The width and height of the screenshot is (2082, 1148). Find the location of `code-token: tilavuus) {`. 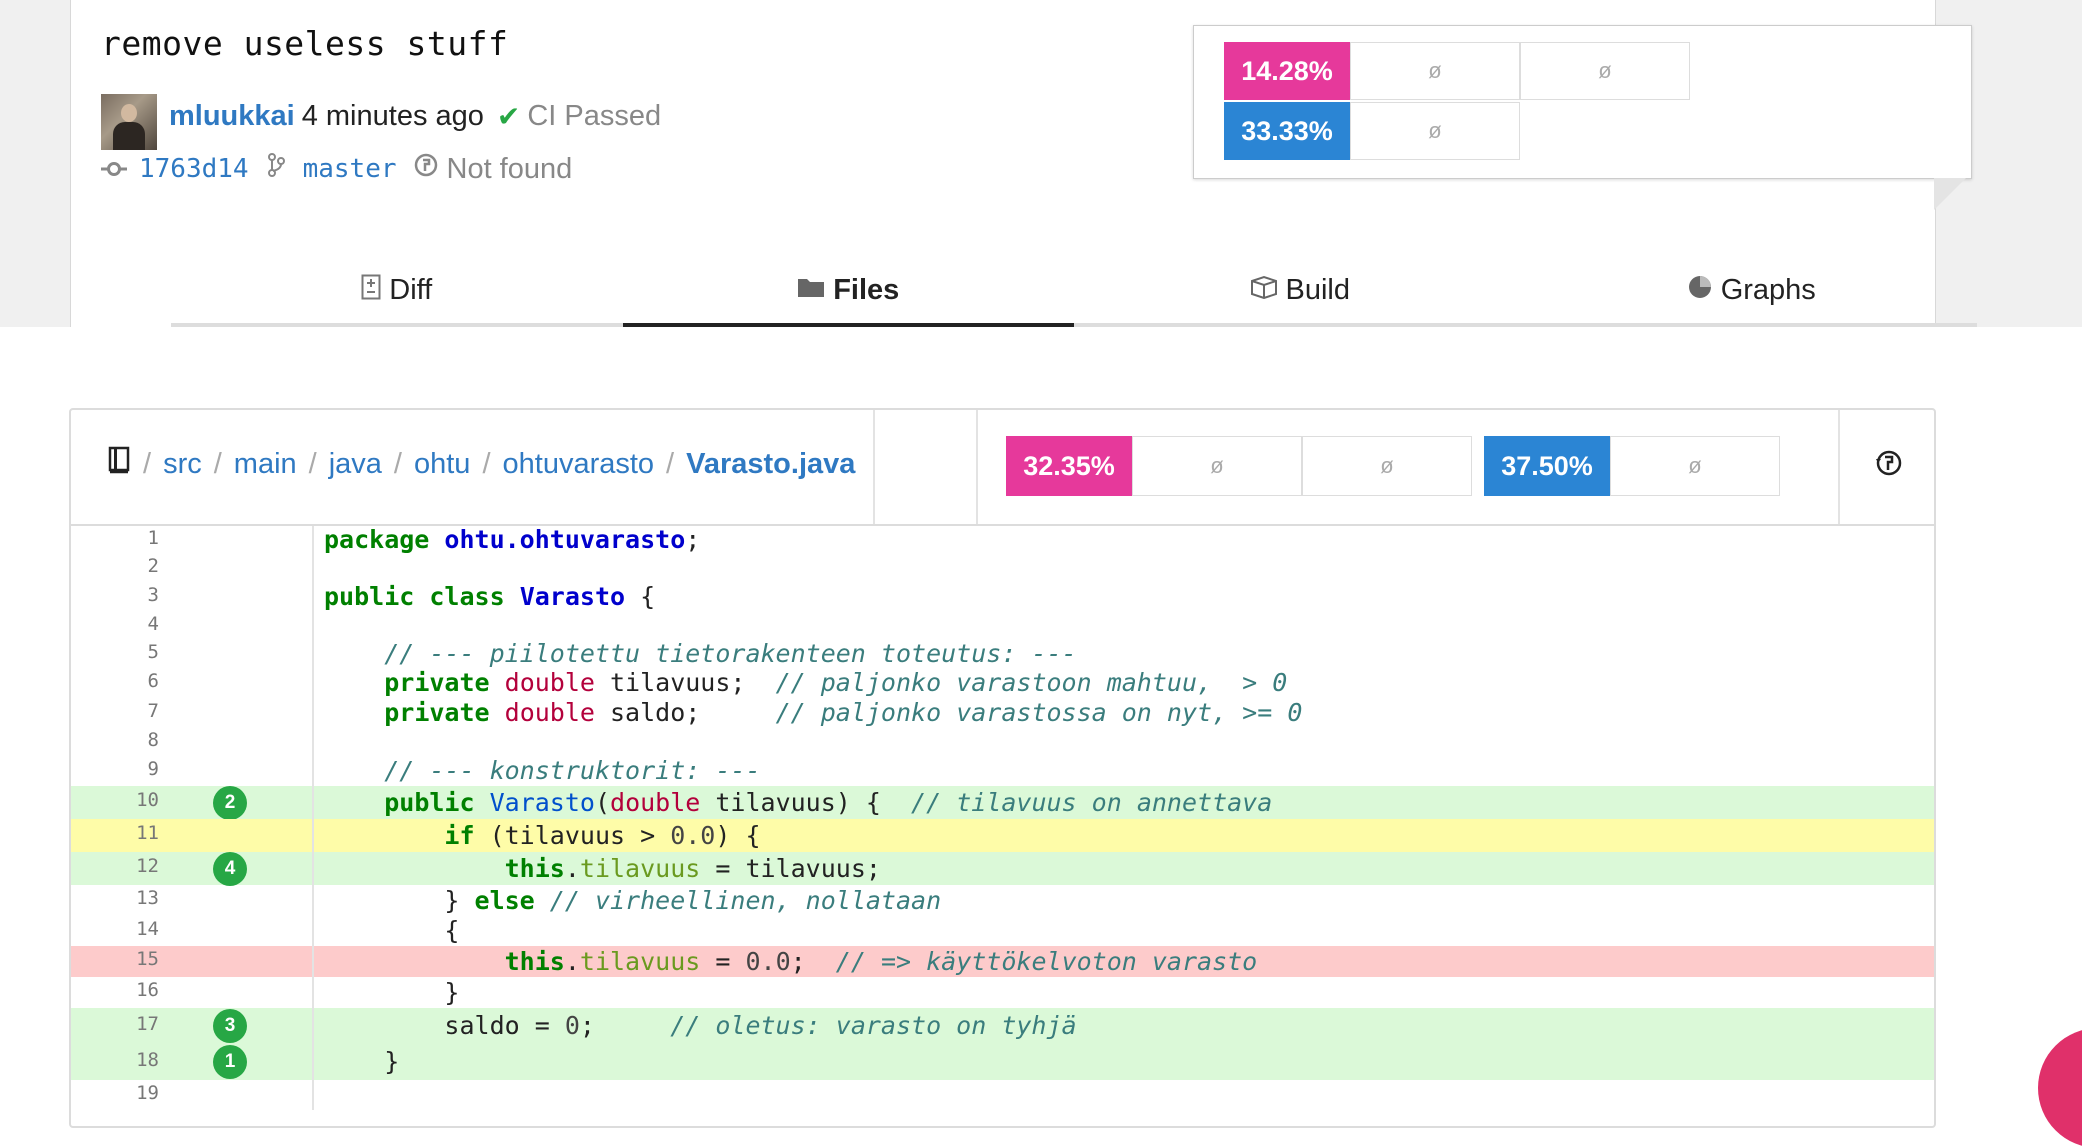

code-token: tilavuus) { is located at coordinates (806, 802).